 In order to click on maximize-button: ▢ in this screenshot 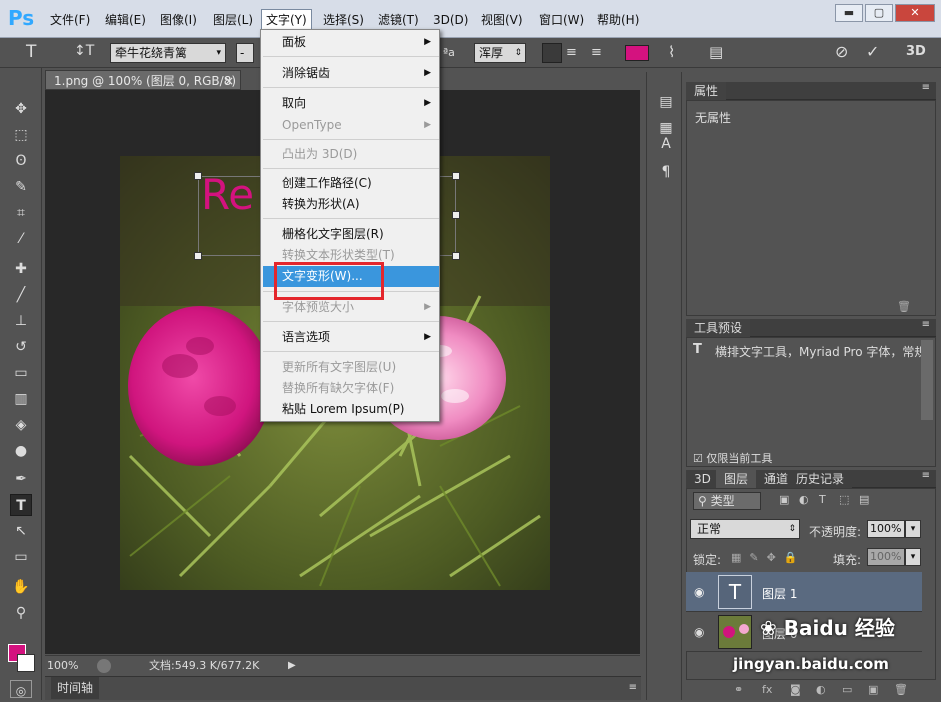, I will do `click(879, 13)`.